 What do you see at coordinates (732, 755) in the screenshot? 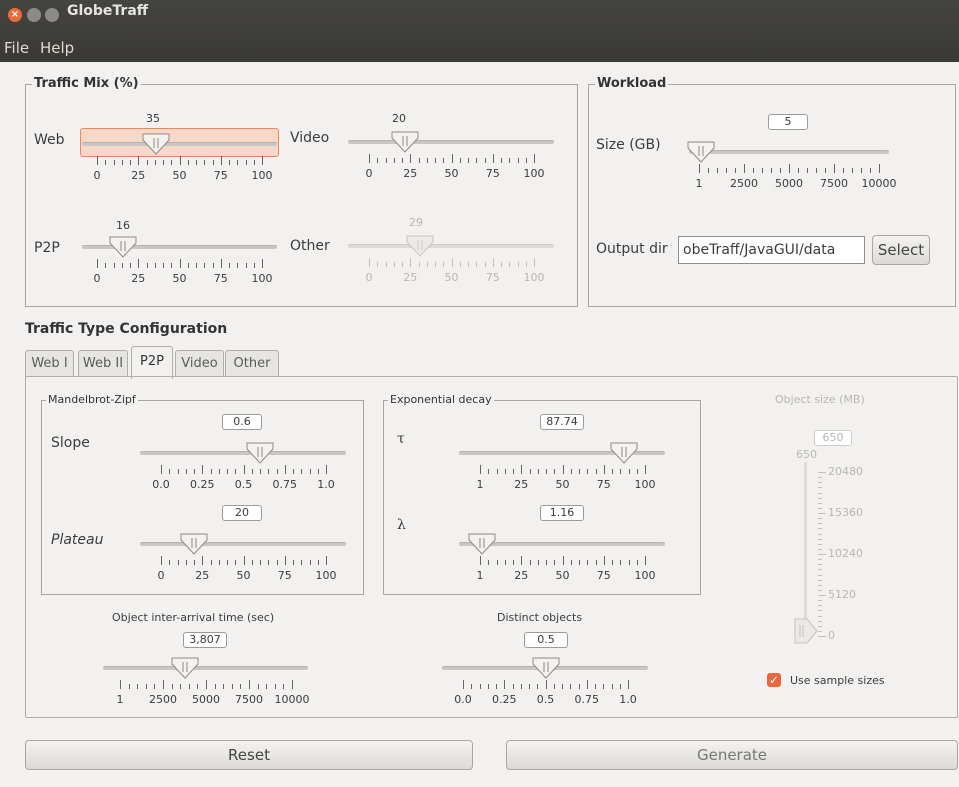
I see `generate-button: Generate` at bounding box center [732, 755].